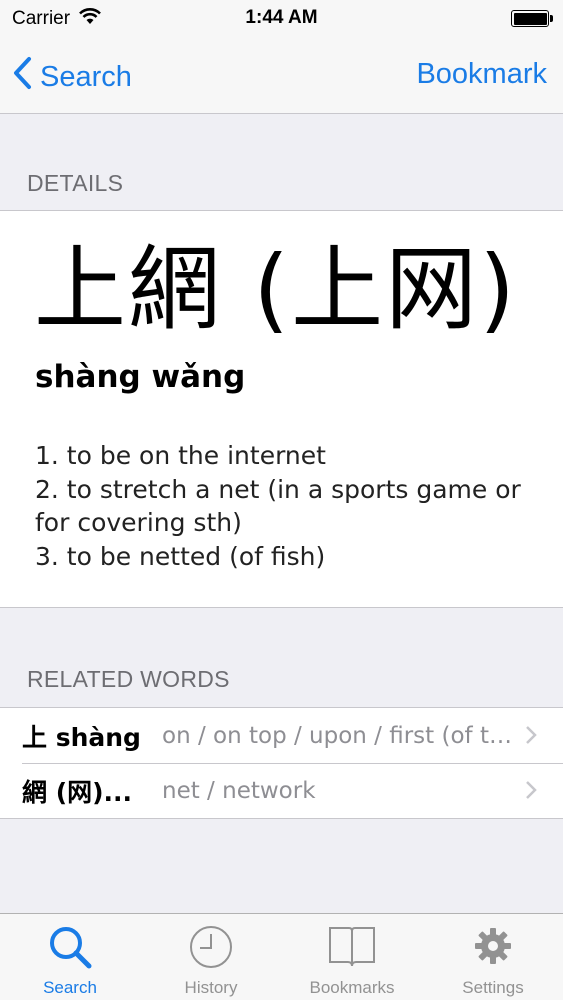 The height and width of the screenshot is (1000, 563). What do you see at coordinates (481, 74) in the screenshot?
I see `bookmark-button: Bookmark` at bounding box center [481, 74].